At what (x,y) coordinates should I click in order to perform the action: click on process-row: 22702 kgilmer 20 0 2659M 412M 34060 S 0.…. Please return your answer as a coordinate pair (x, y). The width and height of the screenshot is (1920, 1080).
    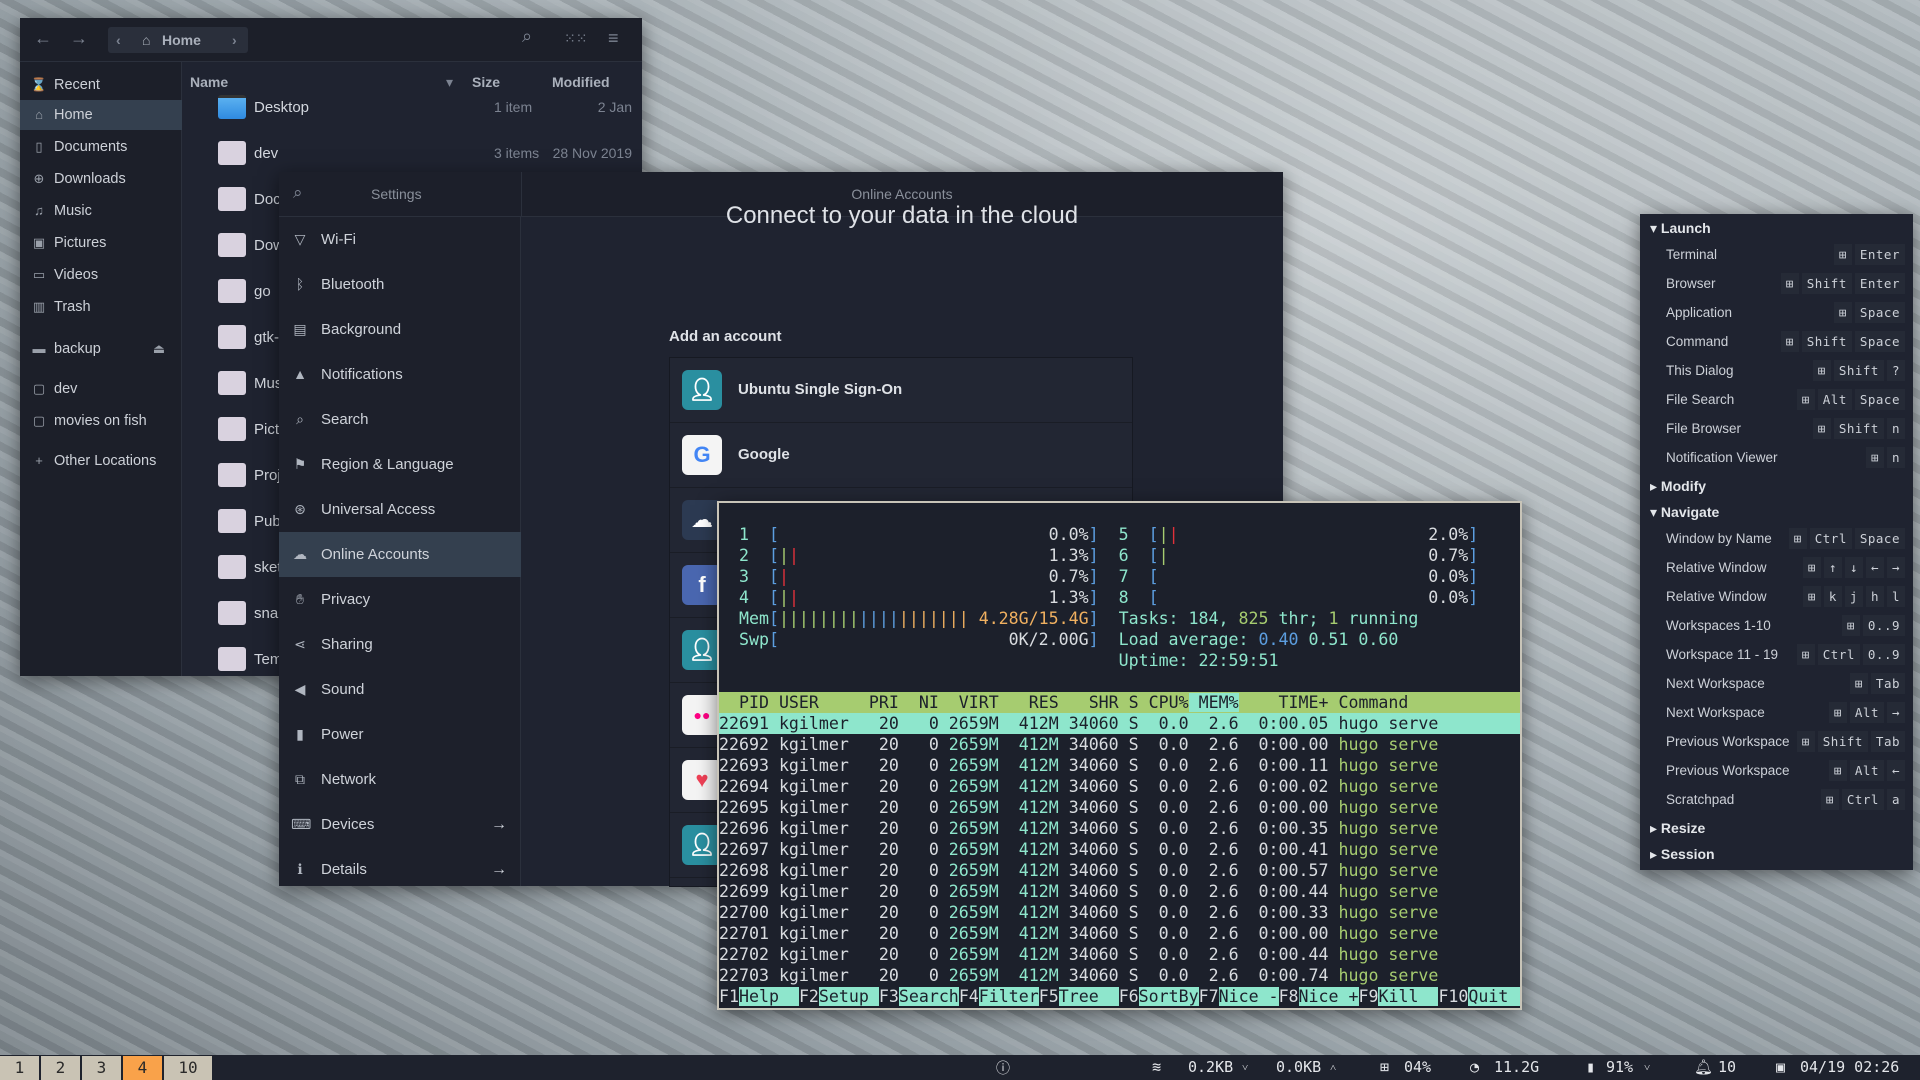
    Looking at the image, I should click on (1119, 954).